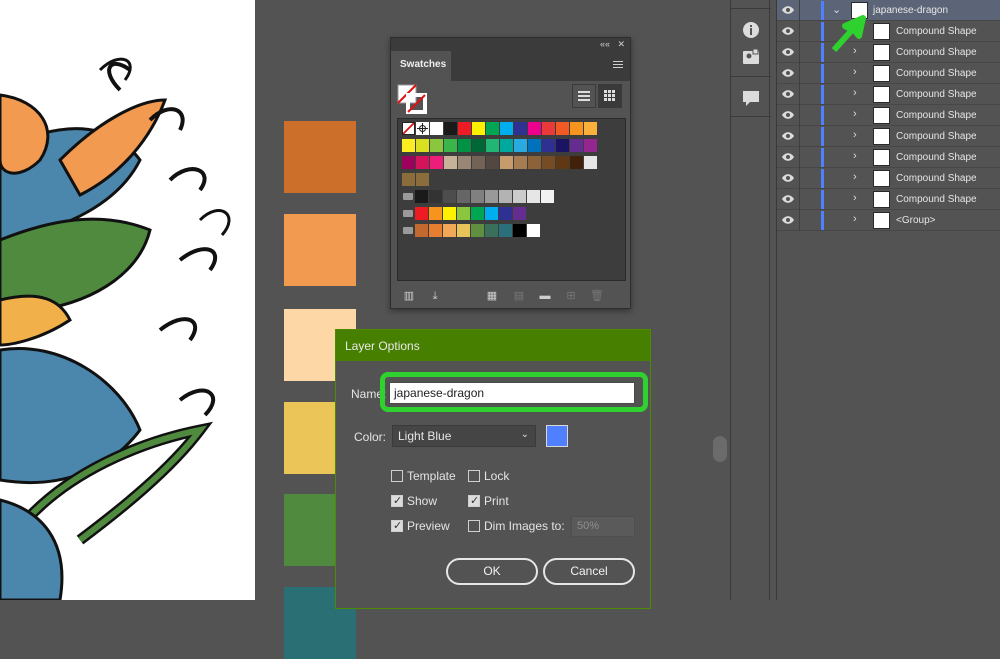  Describe the element at coordinates (397, 476) in the screenshot. I see `template-checkbox` at that location.